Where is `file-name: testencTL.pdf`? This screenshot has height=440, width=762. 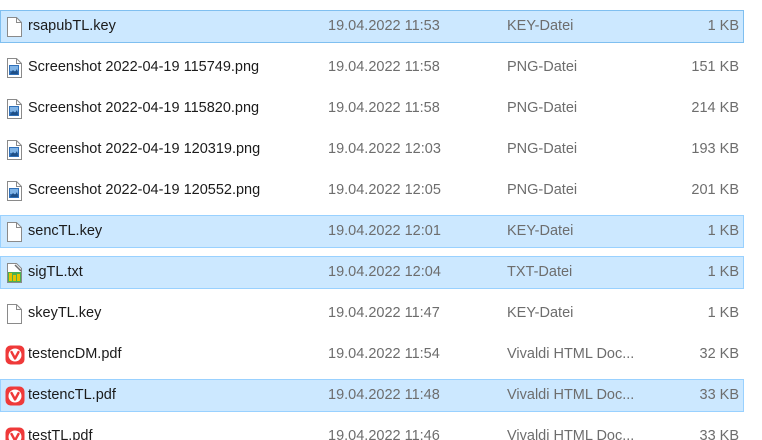 file-name: testencTL.pdf is located at coordinates (72, 395).